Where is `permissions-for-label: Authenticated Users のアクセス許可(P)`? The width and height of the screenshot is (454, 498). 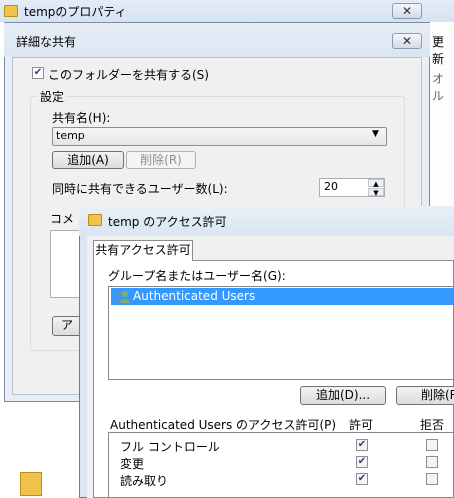
permissions-for-label: Authenticated Users のアクセス許可(P) is located at coordinates (223, 425).